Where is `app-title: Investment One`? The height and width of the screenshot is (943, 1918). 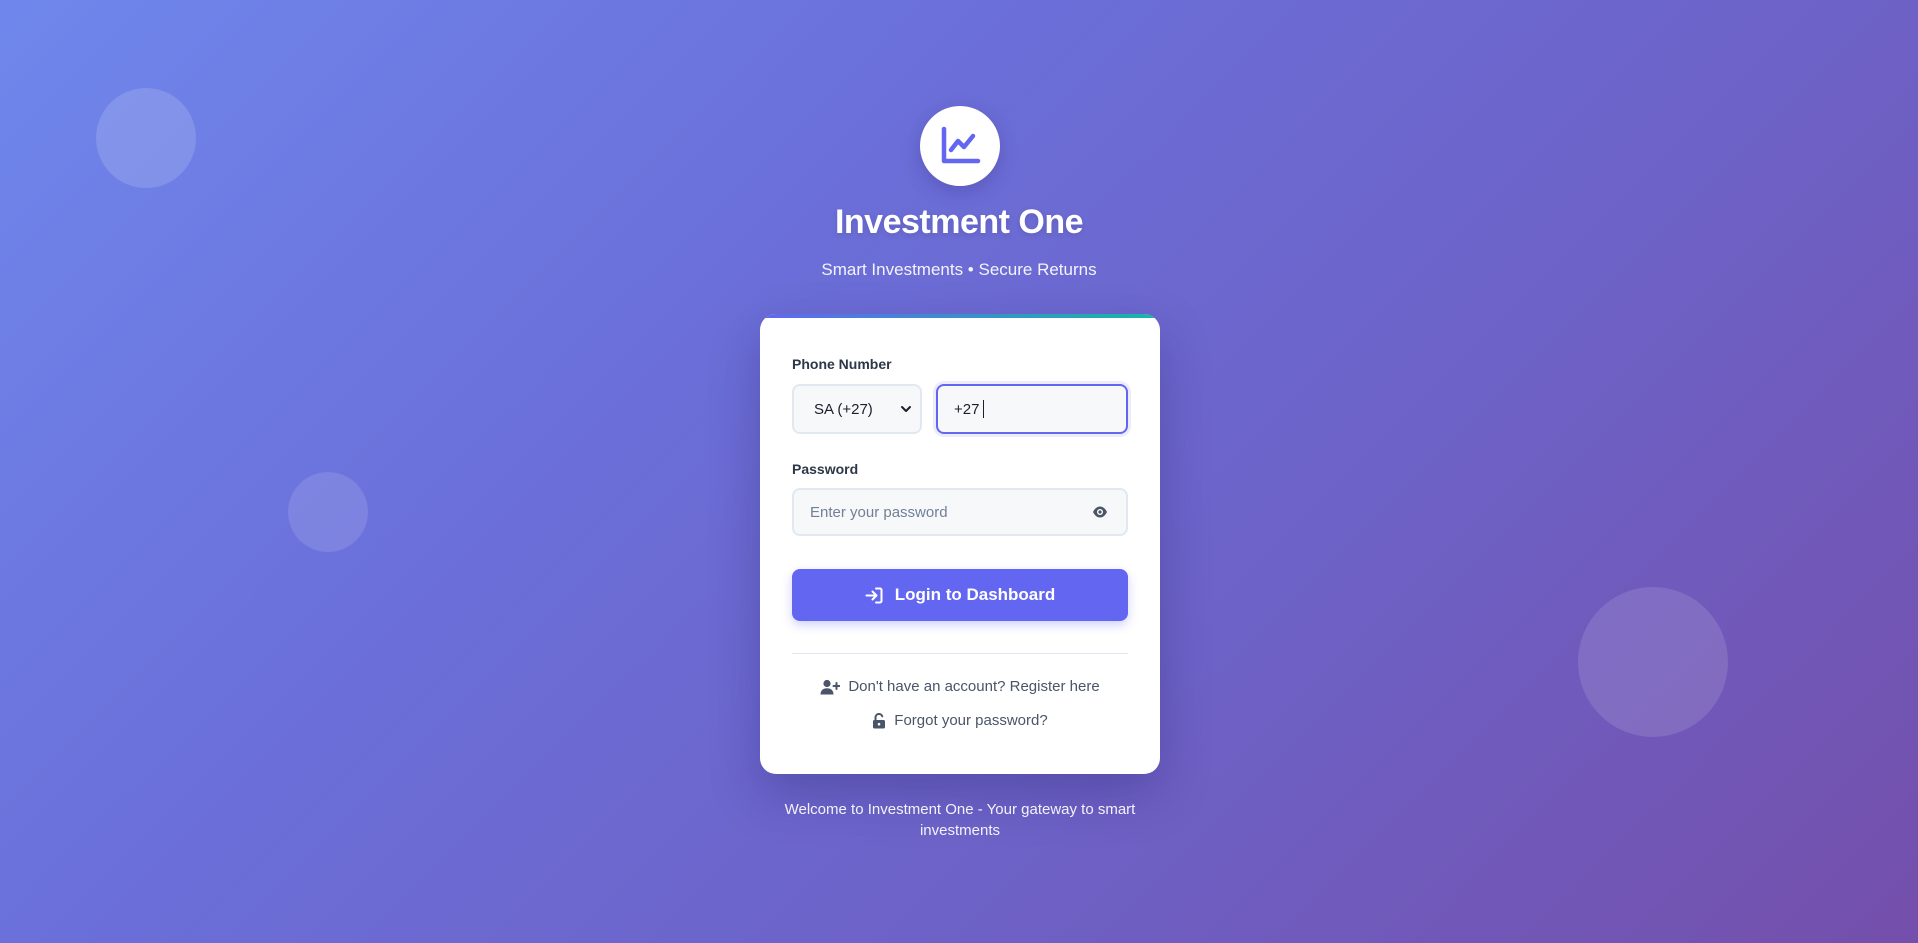
app-title: Investment One is located at coordinates (959, 222).